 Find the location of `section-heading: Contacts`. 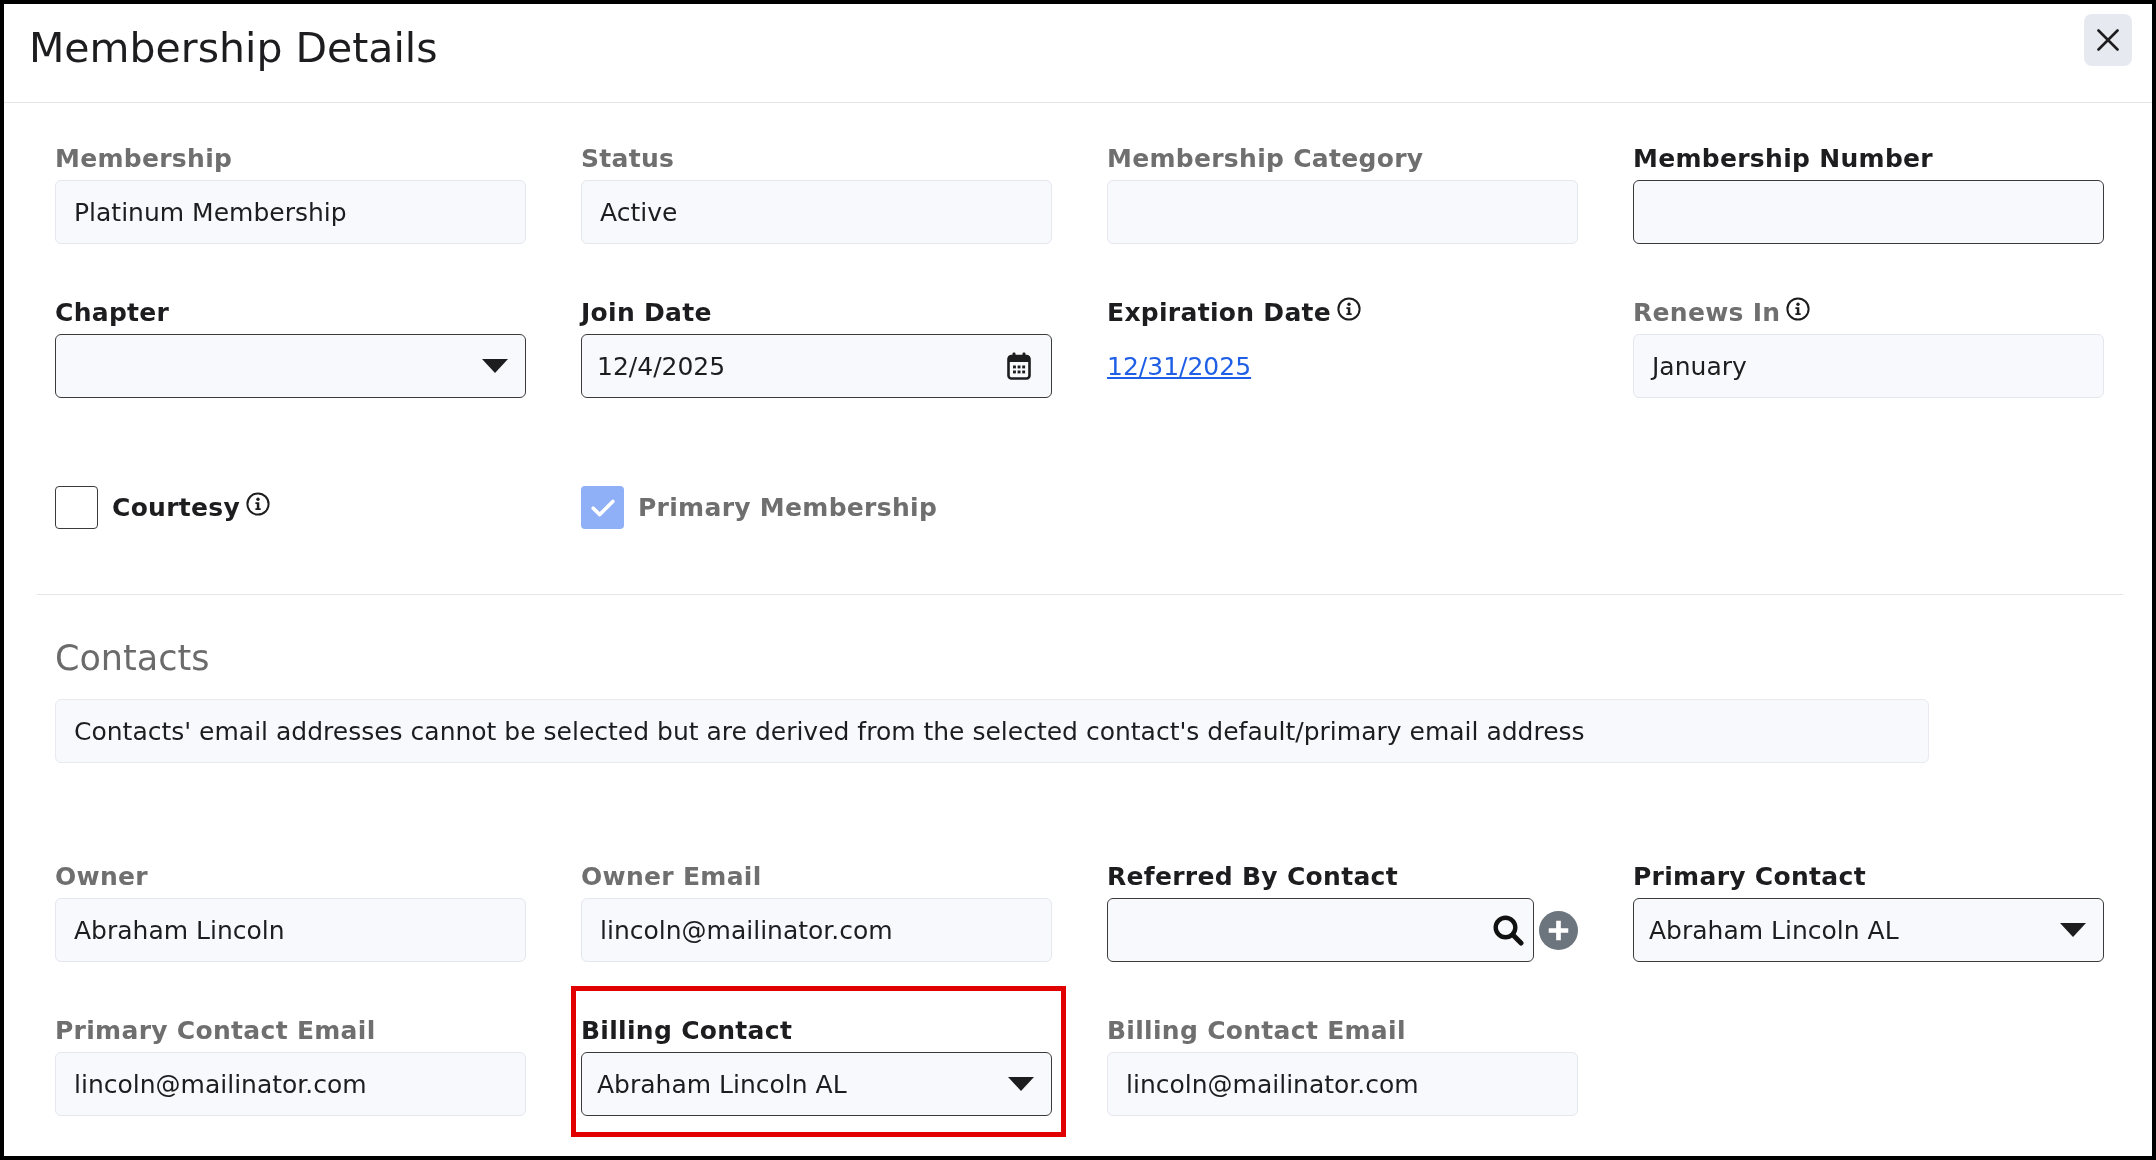

section-heading: Contacts is located at coordinates (132, 658).